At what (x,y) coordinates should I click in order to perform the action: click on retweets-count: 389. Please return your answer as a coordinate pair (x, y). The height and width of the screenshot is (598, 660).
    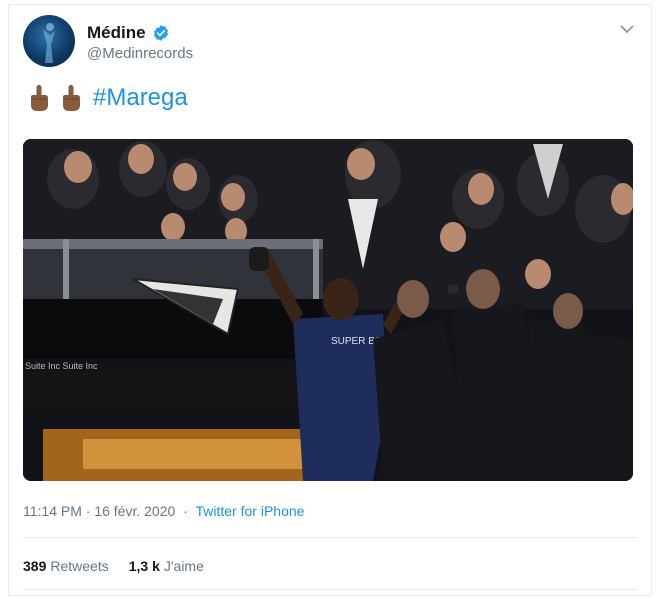
    Looking at the image, I should click on (35, 566).